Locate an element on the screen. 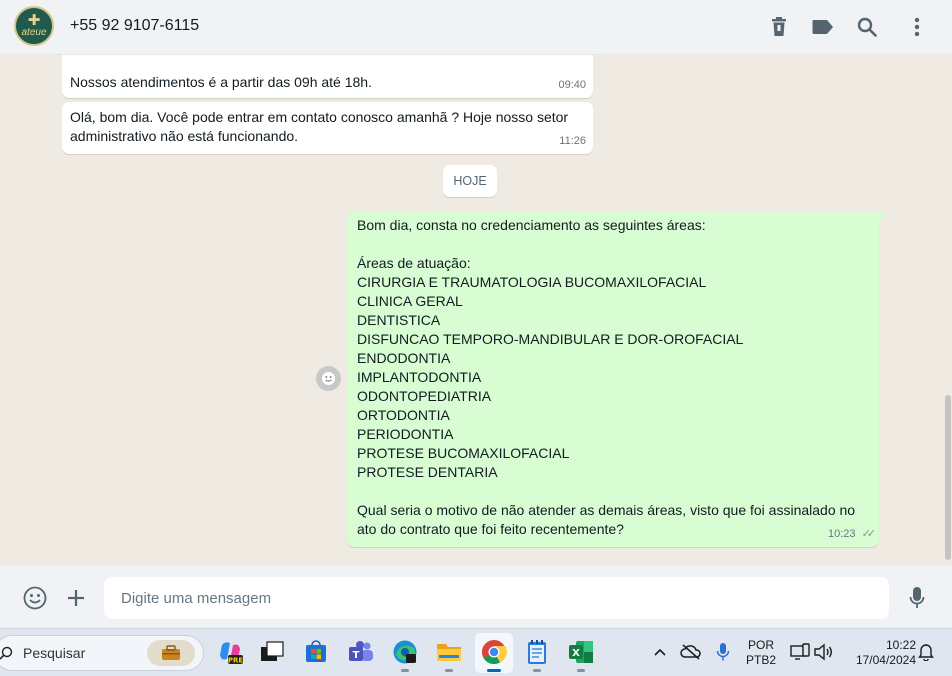 The height and width of the screenshot is (676, 952). teams-icon: T is located at coordinates (361, 652).